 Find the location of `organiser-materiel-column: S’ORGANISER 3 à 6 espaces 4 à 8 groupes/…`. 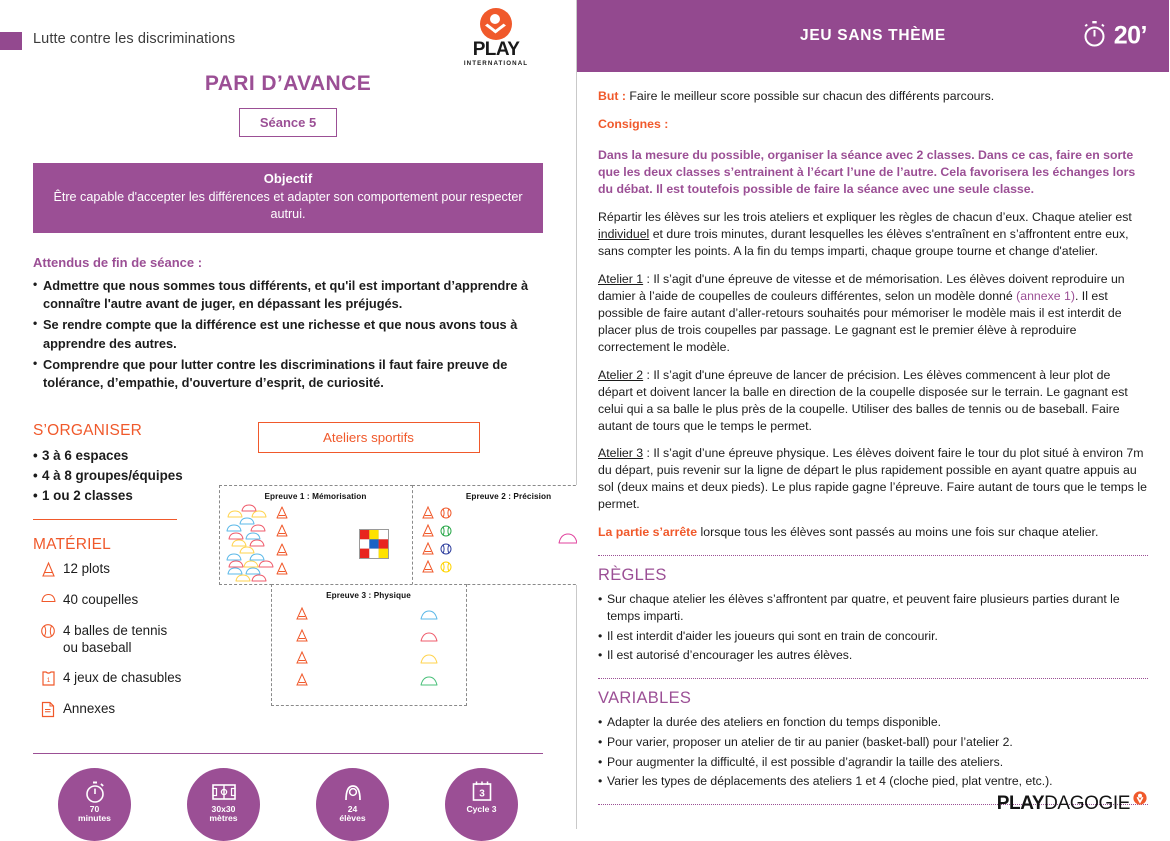

organiser-materiel-column: S’ORGANISER 3 à 6 espaces 4 à 8 groupes/… is located at coordinates (108, 576).